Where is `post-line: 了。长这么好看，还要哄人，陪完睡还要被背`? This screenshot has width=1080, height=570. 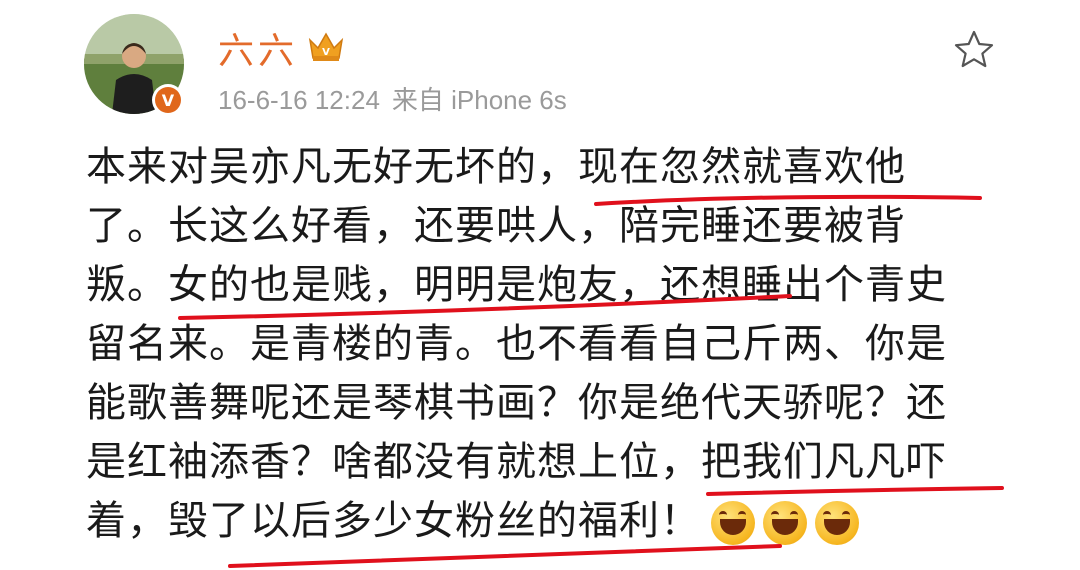 post-line: 了。长这么好看，还要哄人，陪完睡还要被背 is located at coordinates (496, 226).